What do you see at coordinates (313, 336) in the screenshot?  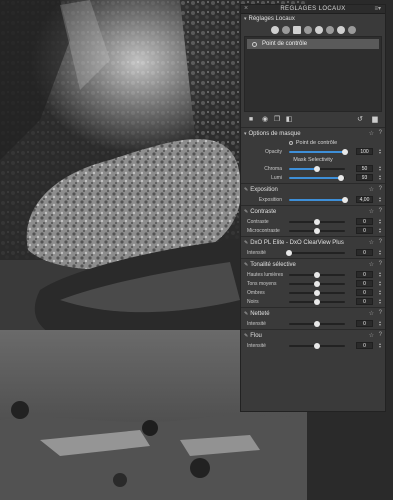 I see `flou-header: ✎ Flou ☆ ?` at bounding box center [313, 336].